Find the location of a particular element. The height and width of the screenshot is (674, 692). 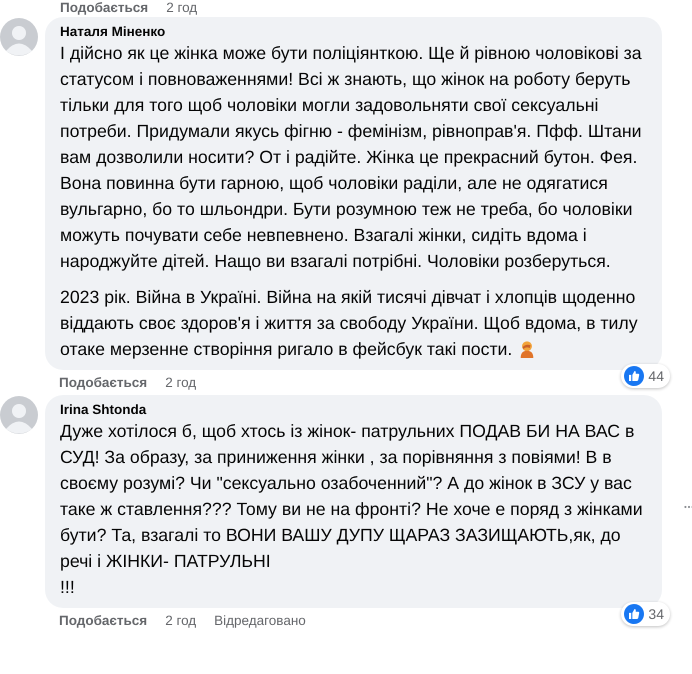

edited-label: Відредаговано is located at coordinates (260, 621).